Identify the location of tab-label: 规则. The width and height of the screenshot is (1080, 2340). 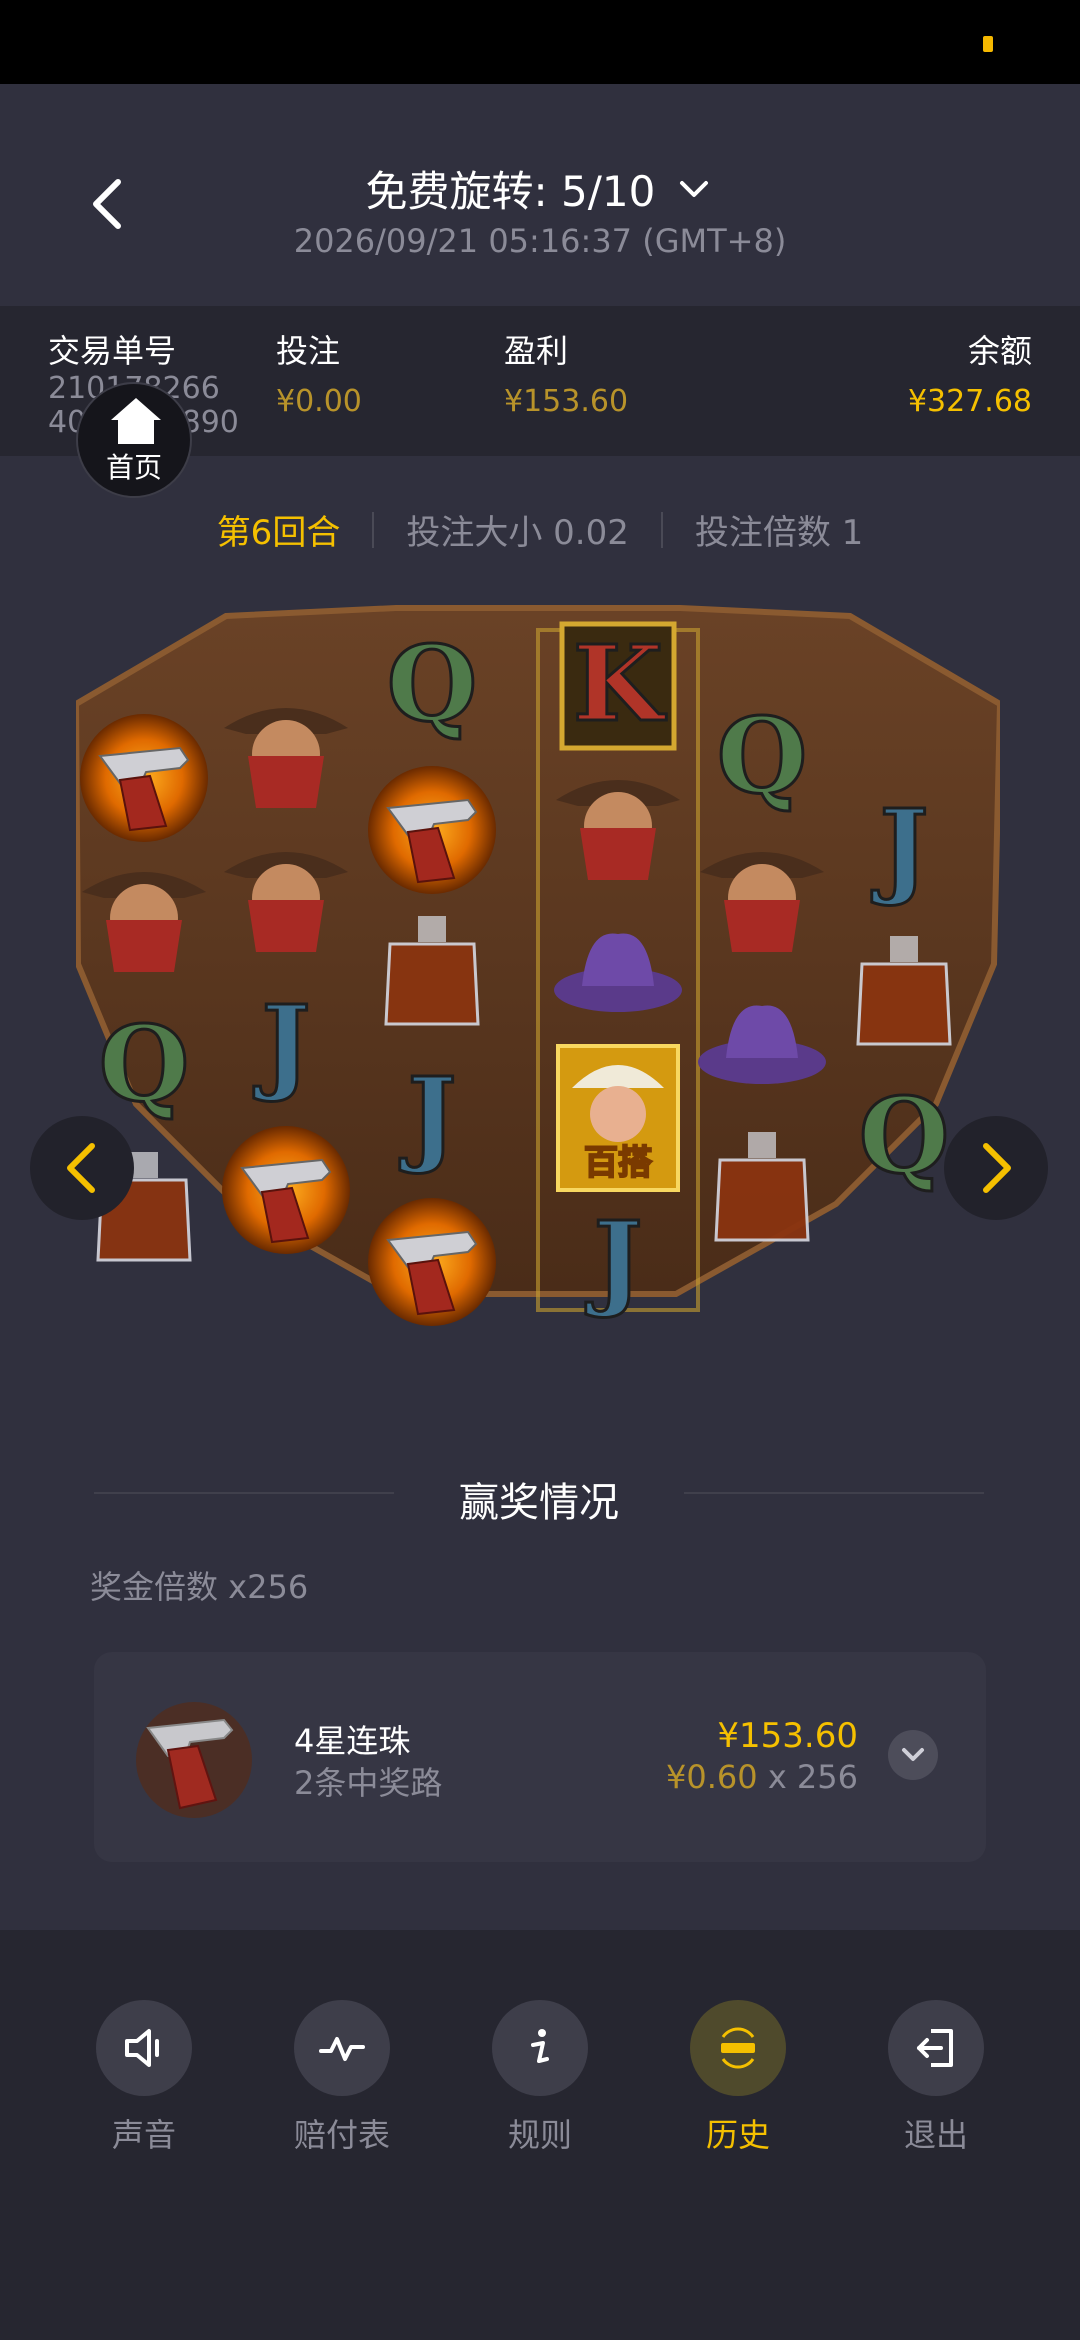
(539, 2135).